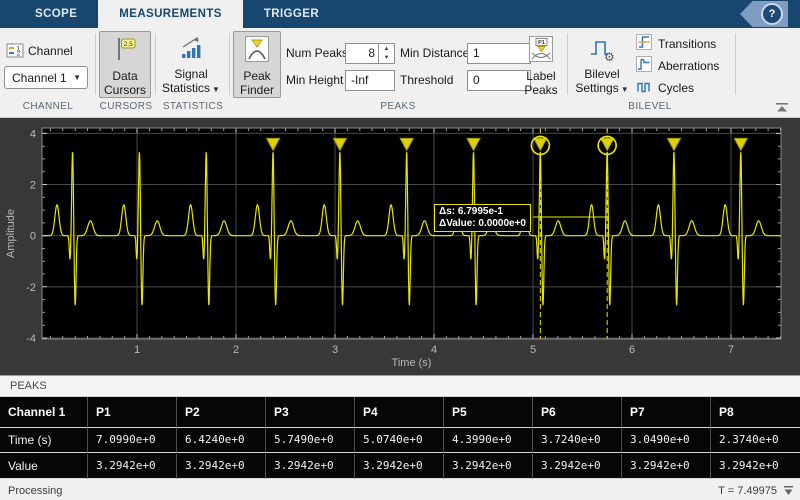  I want to click on min-height-label: Min Height, so click(315, 80).